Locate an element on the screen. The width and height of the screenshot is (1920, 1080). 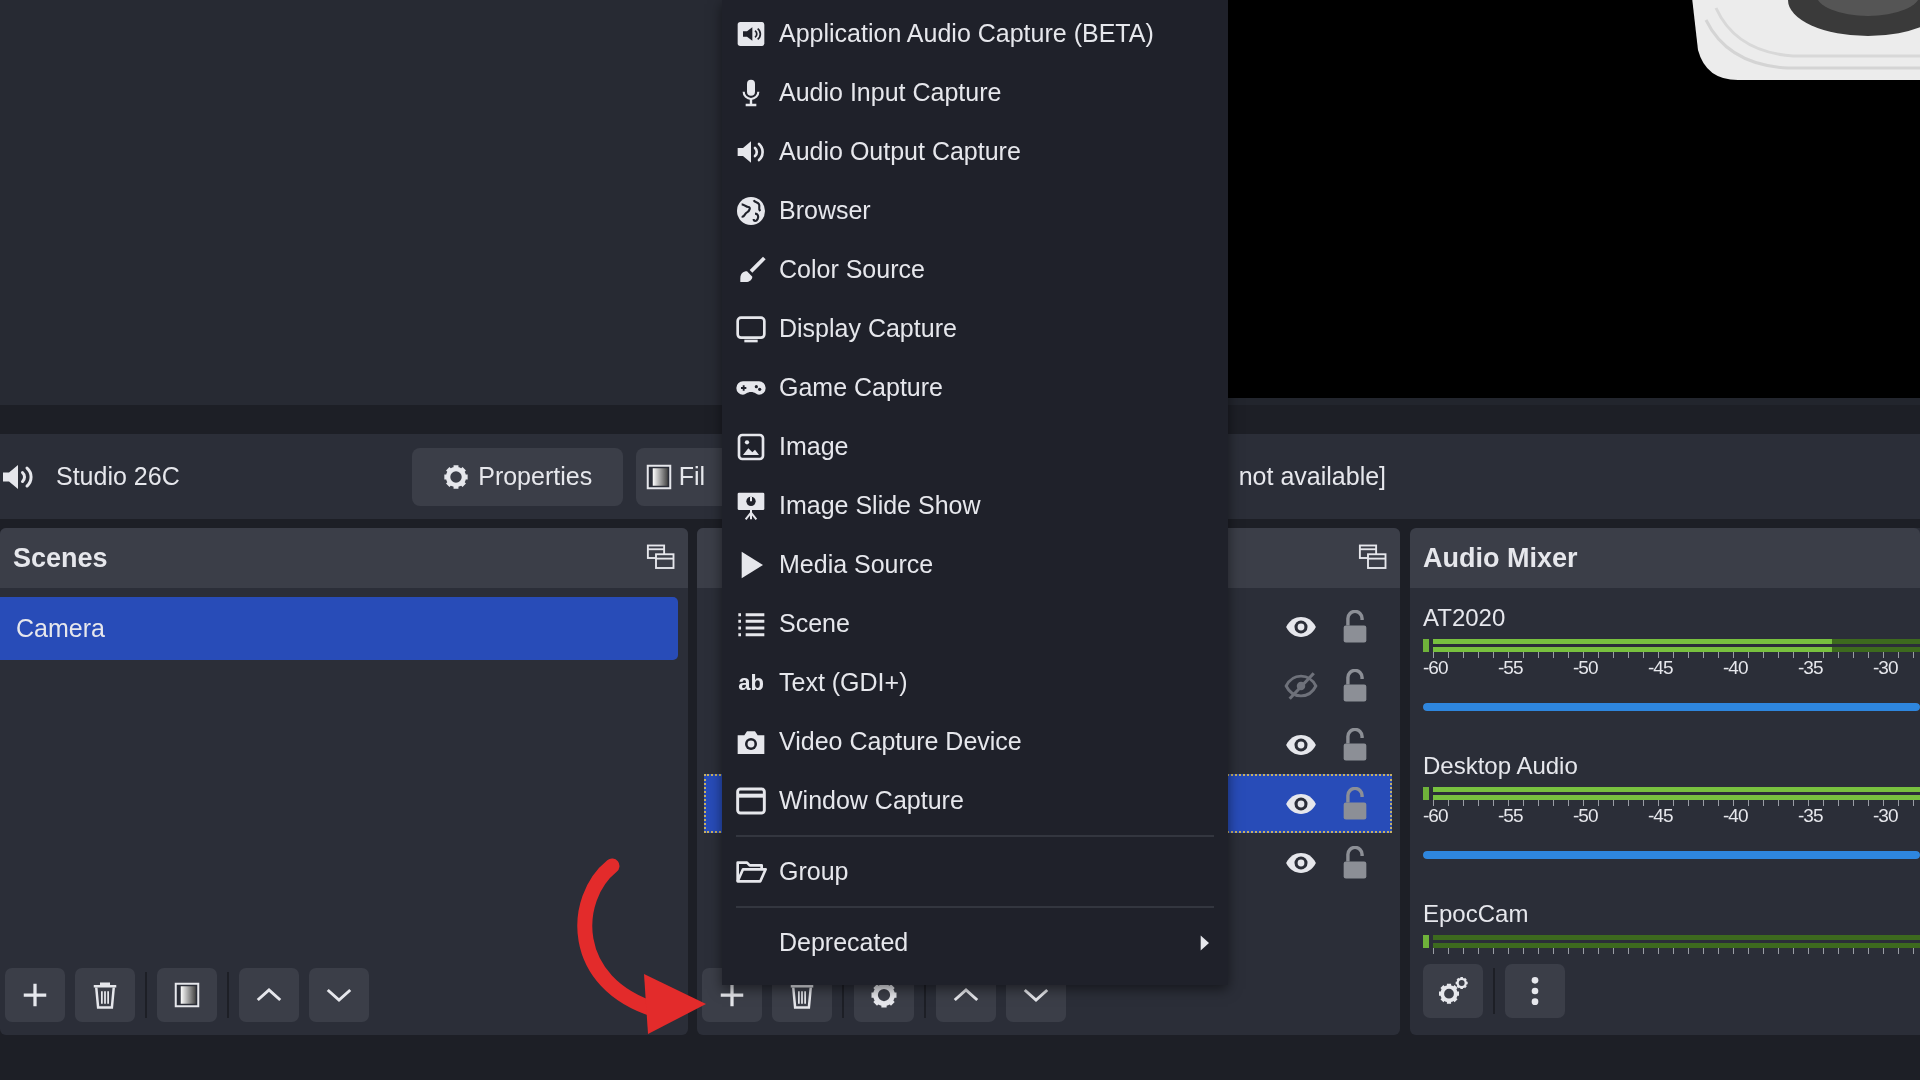
panel-title: Audio Mixer is located at coordinates (1500, 558).